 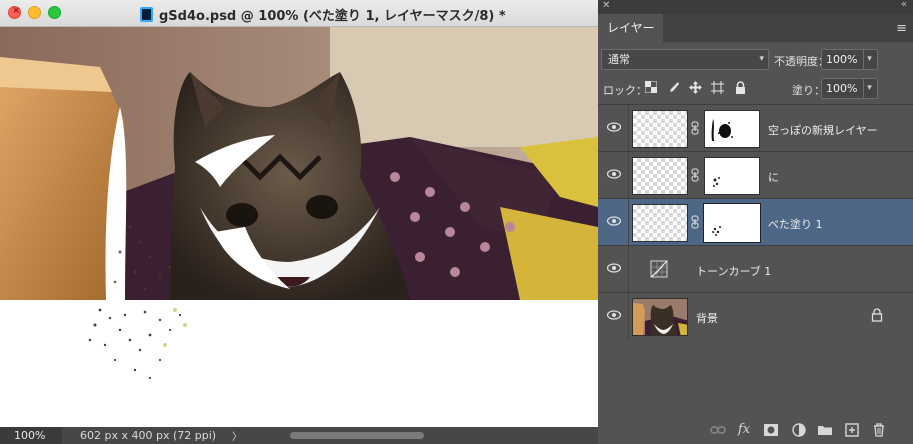 I want to click on status-arrow-icon: 〉, so click(x=242, y=435).